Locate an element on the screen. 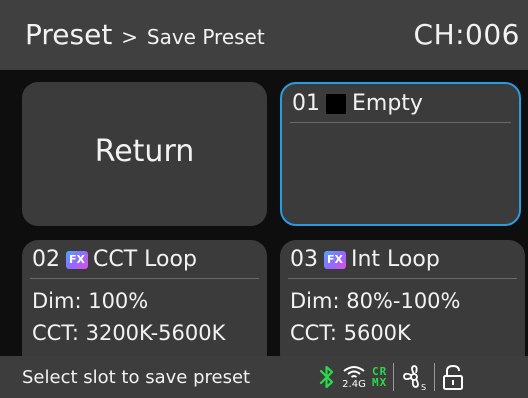 The height and width of the screenshot is (398, 528). slot-header: 02 FX CCT Loop is located at coordinates (114, 260).